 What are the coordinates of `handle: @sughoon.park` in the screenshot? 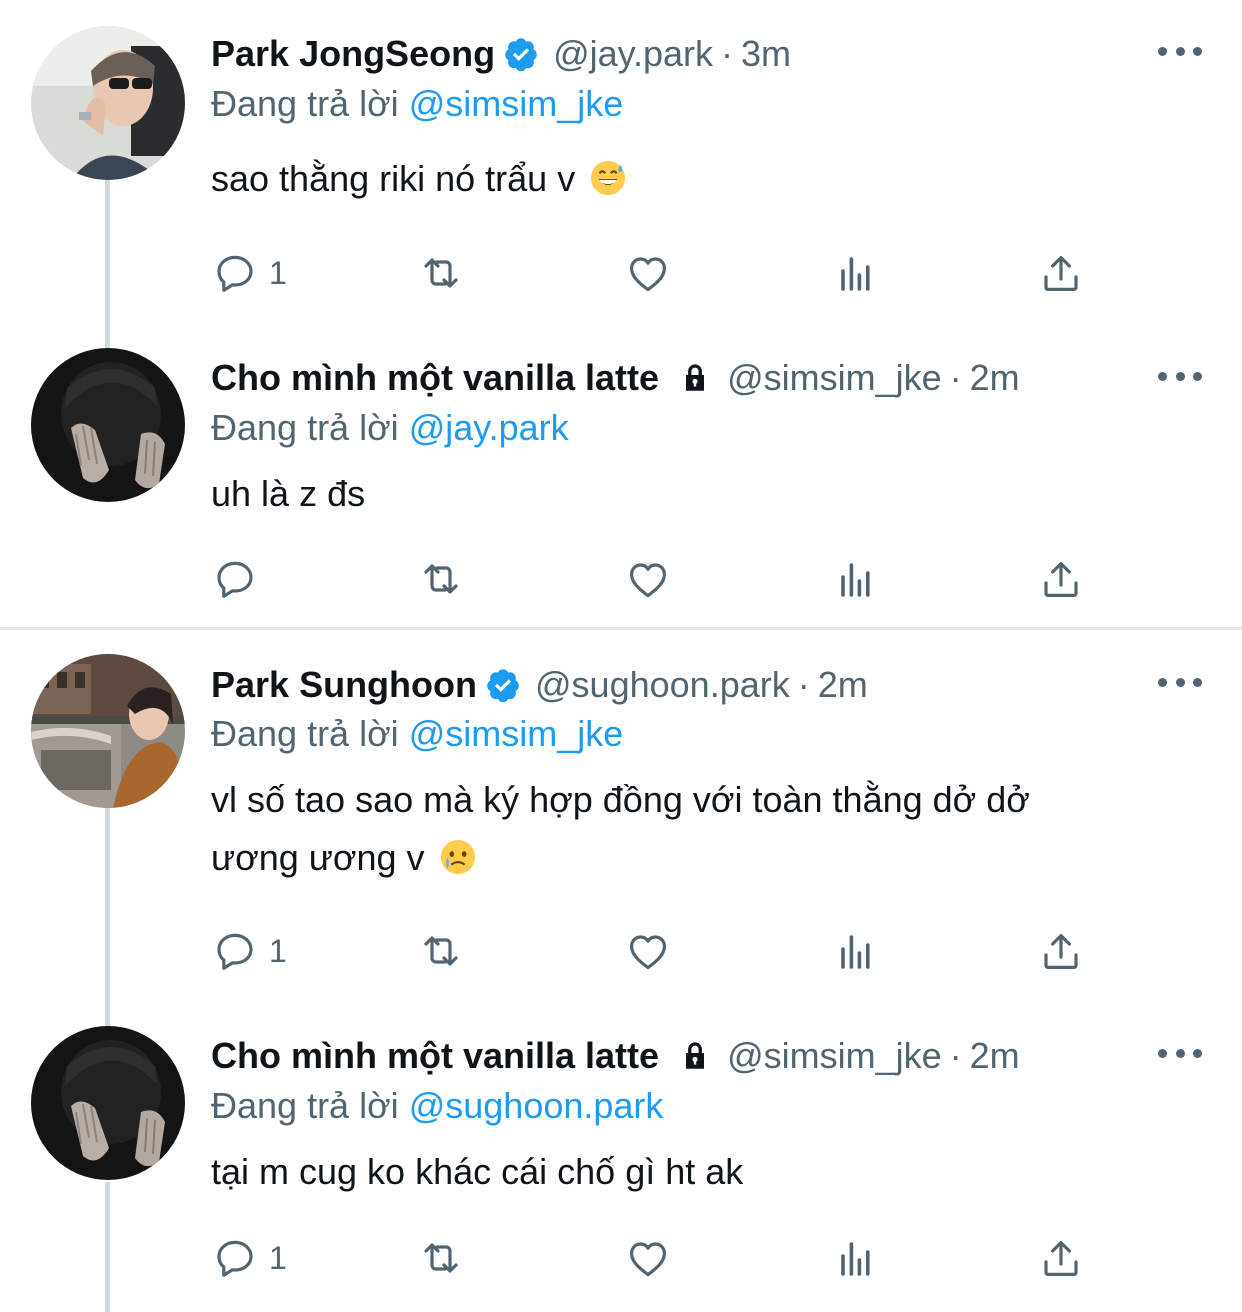 It's located at (662, 685).